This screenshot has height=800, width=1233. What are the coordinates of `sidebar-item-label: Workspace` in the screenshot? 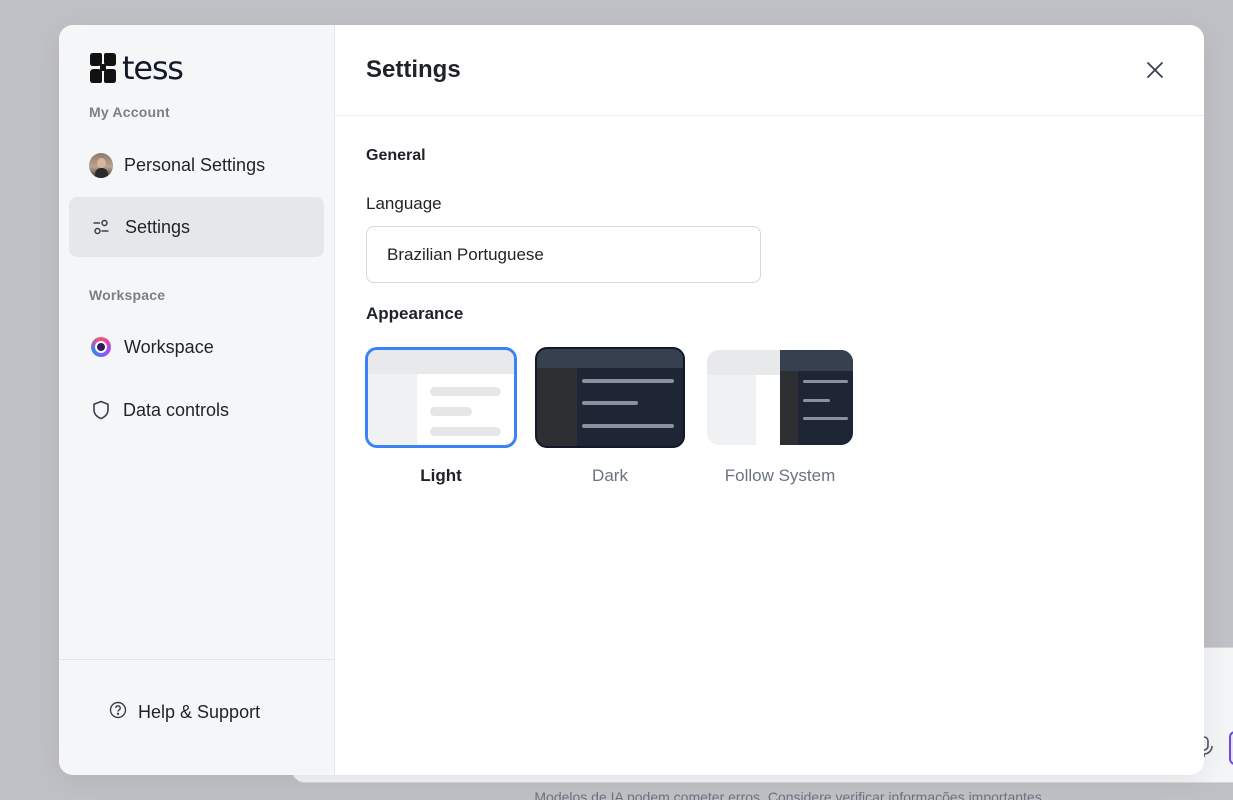 It's located at (169, 346).